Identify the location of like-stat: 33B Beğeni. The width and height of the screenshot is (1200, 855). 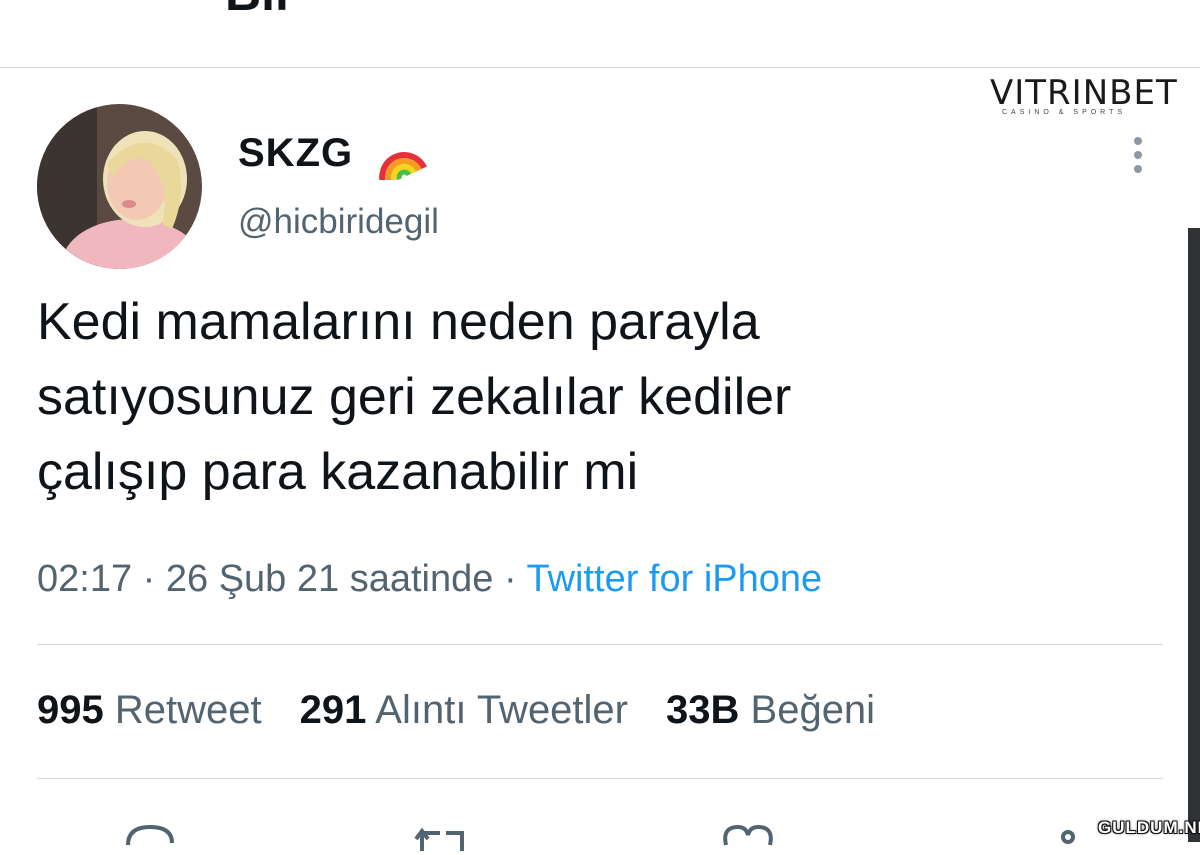
(770, 710).